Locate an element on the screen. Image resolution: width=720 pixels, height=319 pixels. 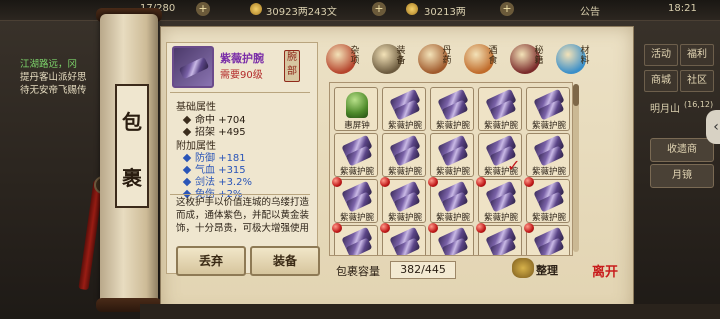
stat-row: 招架 +495 is located at coordinates (214, 130).